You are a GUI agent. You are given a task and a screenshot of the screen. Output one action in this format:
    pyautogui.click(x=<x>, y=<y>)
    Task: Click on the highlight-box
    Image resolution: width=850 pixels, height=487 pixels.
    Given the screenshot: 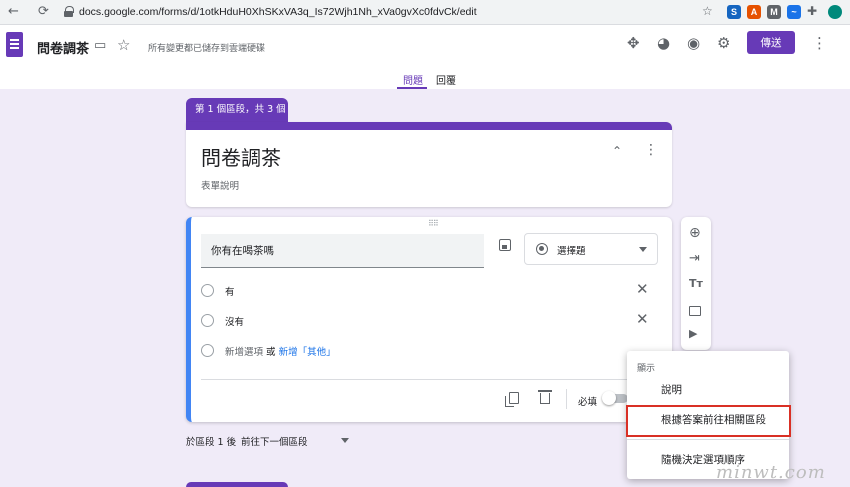 What is the action you would take?
    pyautogui.click(x=708, y=421)
    